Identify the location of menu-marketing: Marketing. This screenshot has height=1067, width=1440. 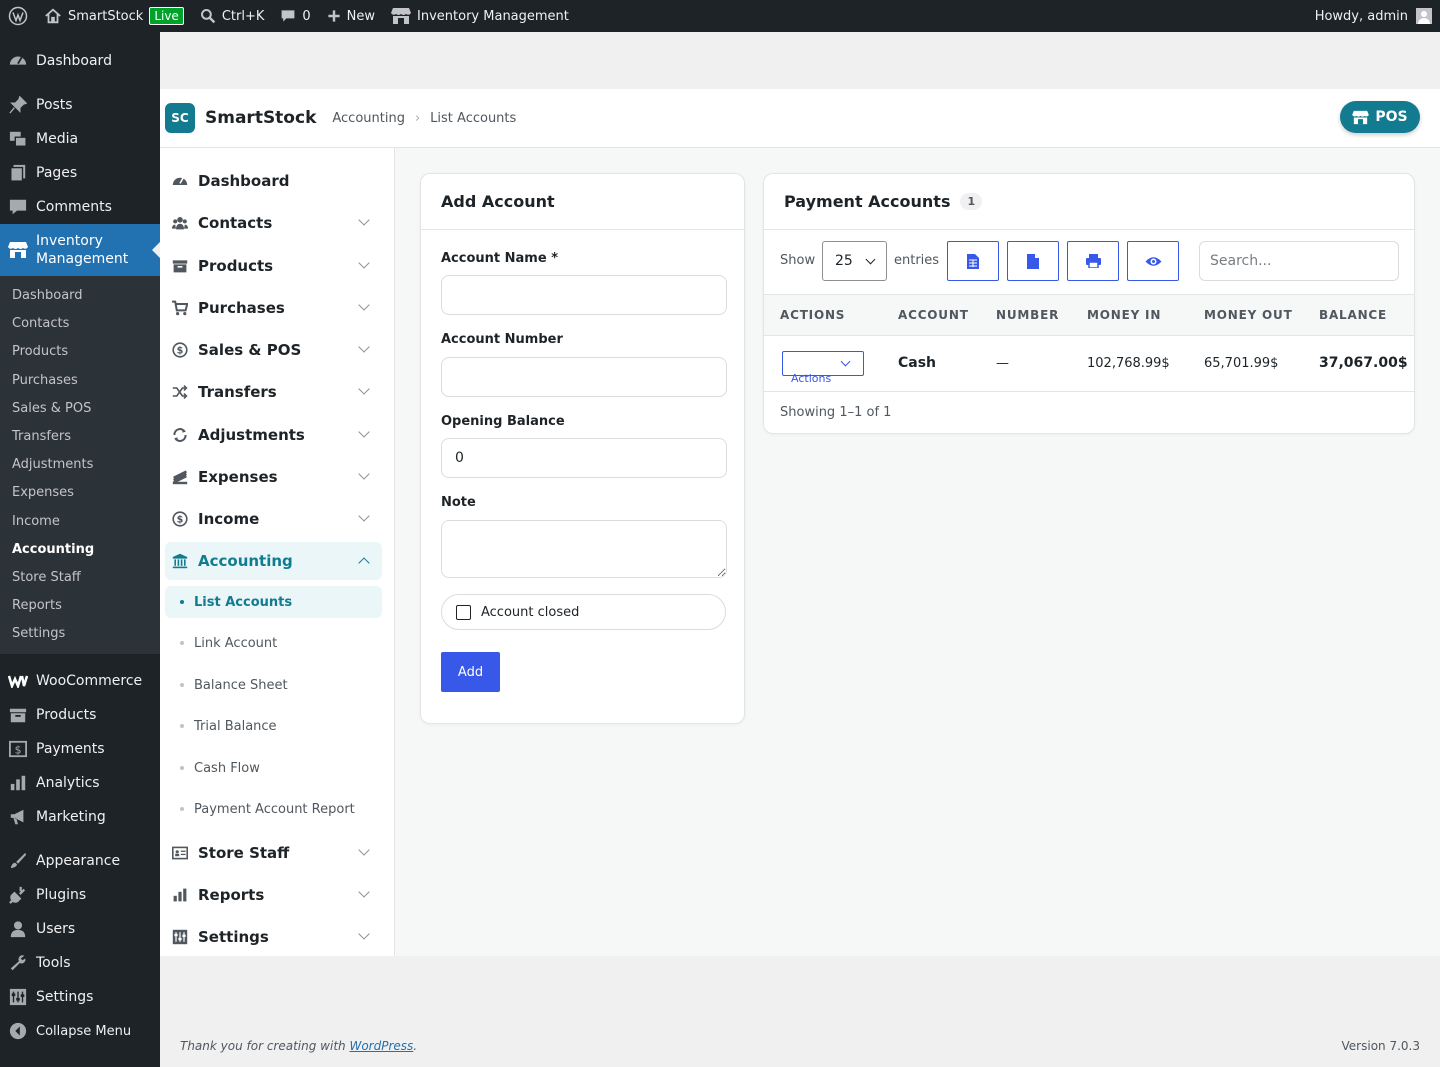
(80, 817).